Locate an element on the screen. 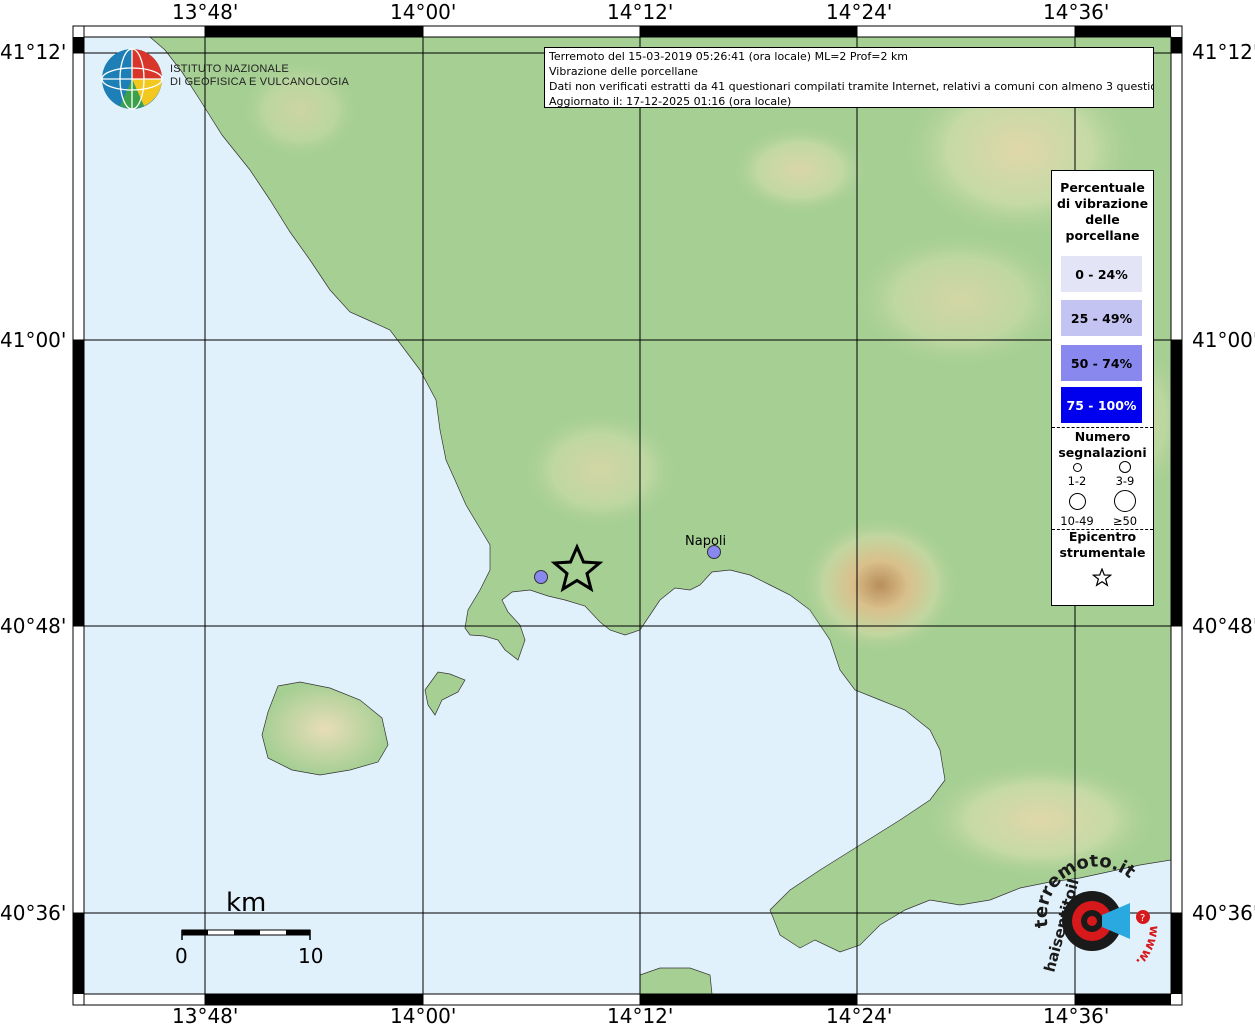 The width and height of the screenshot is (1255, 1028). legend-count-title: segnalazioni is located at coordinates (1102, 452).